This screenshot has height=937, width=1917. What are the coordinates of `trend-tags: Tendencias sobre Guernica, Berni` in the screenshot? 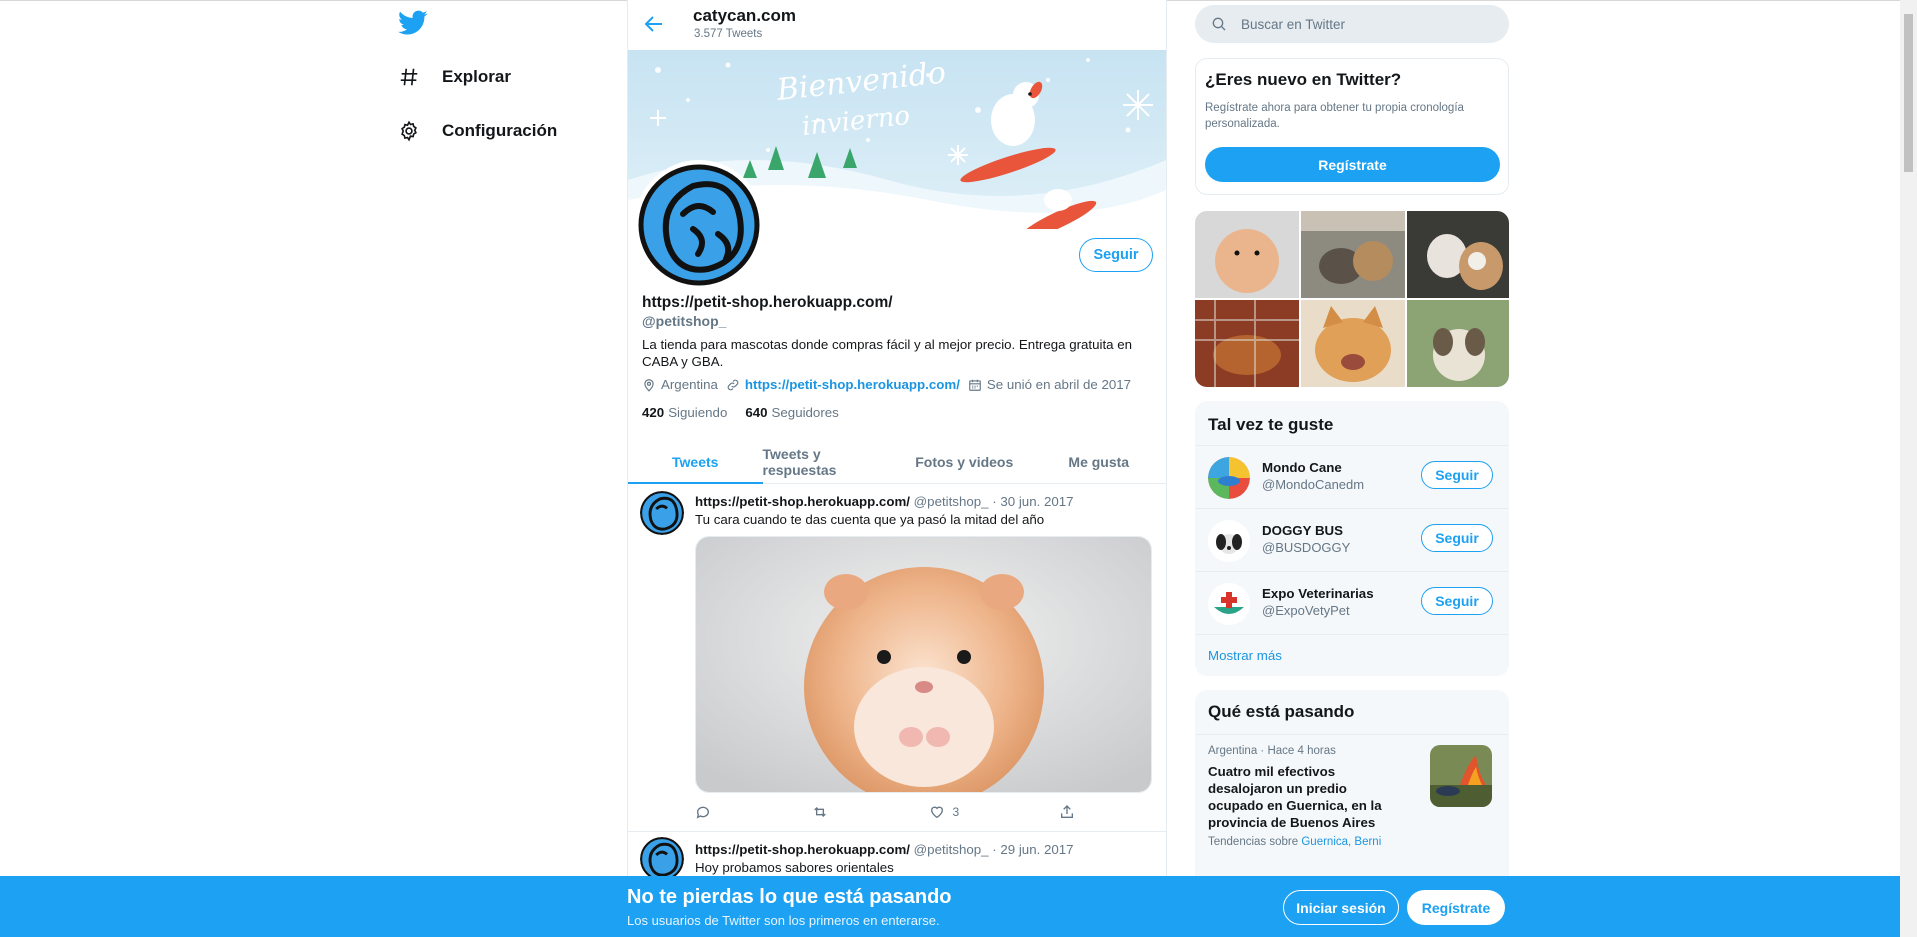 It's located at (1295, 842).